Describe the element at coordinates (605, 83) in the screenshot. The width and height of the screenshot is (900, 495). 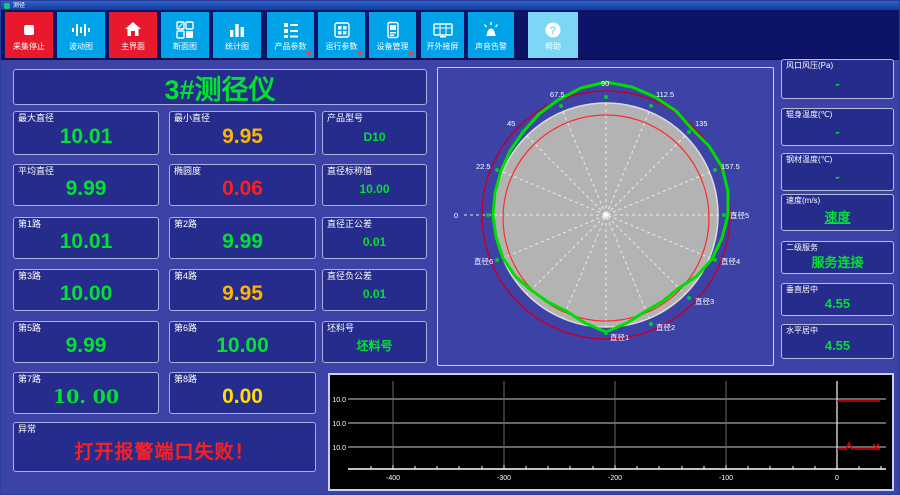
I see `svg-text: 90` at that location.